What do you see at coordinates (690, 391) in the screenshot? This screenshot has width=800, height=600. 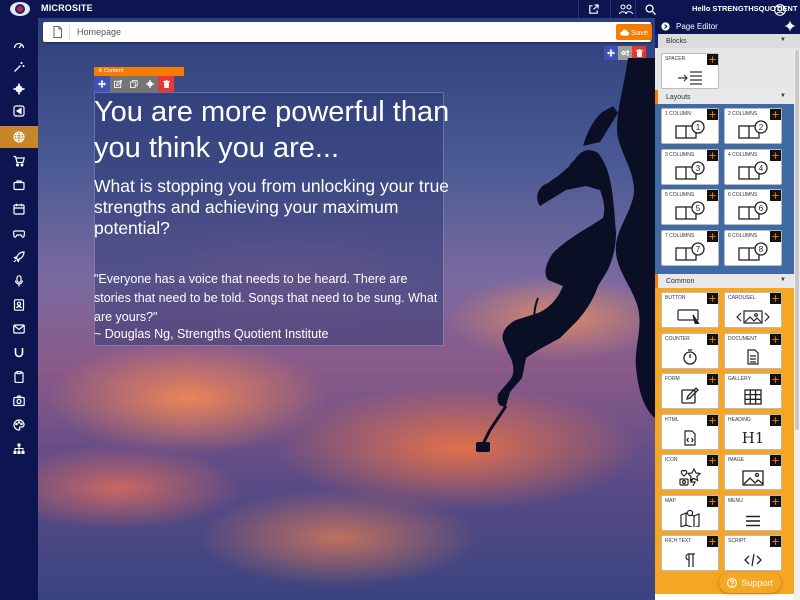 I see `tile-form: FORM` at bounding box center [690, 391].